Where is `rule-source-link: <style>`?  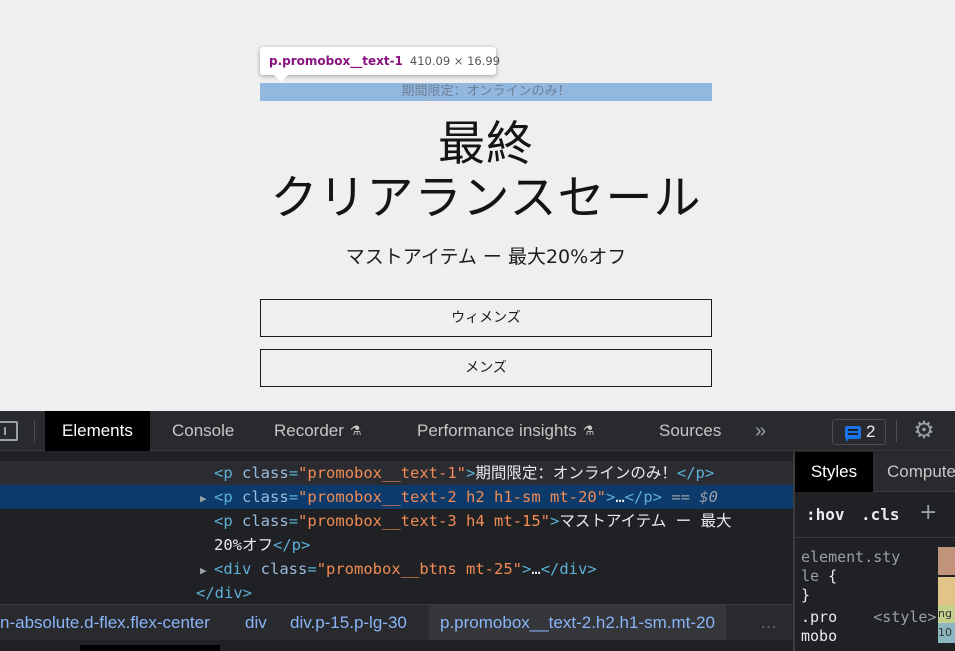 rule-source-link: <style> is located at coordinates (904, 617).